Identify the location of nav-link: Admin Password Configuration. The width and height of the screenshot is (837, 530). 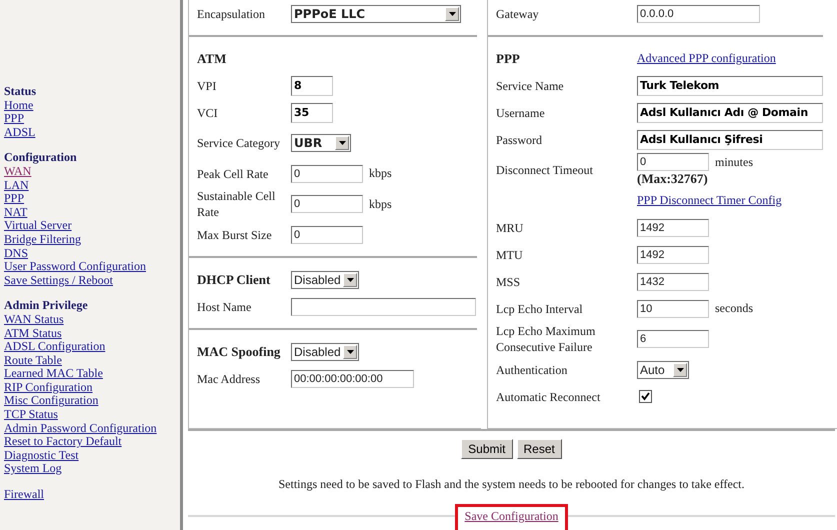
(80, 429).